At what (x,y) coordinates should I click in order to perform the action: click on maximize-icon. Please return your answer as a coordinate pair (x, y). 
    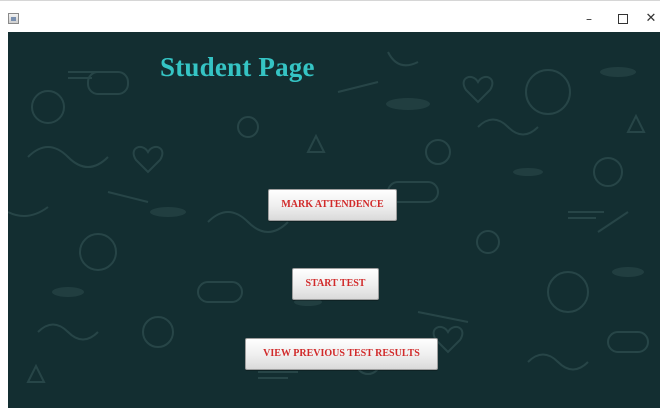
    Looking at the image, I should click on (623, 18).